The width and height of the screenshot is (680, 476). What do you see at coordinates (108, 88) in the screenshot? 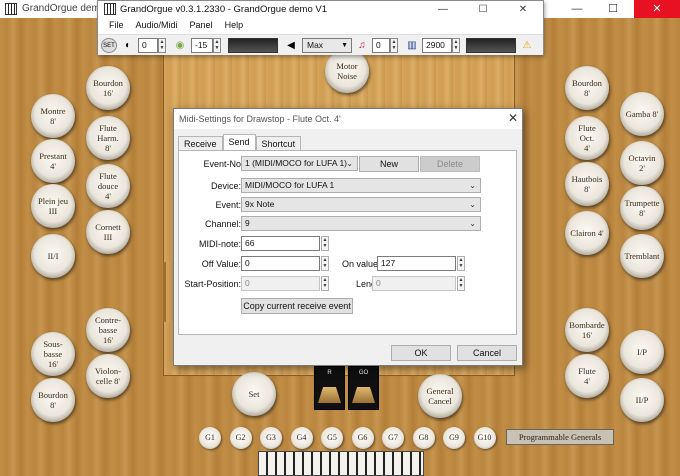
I see `drawstop-left-0: Bourdon 16'` at bounding box center [108, 88].